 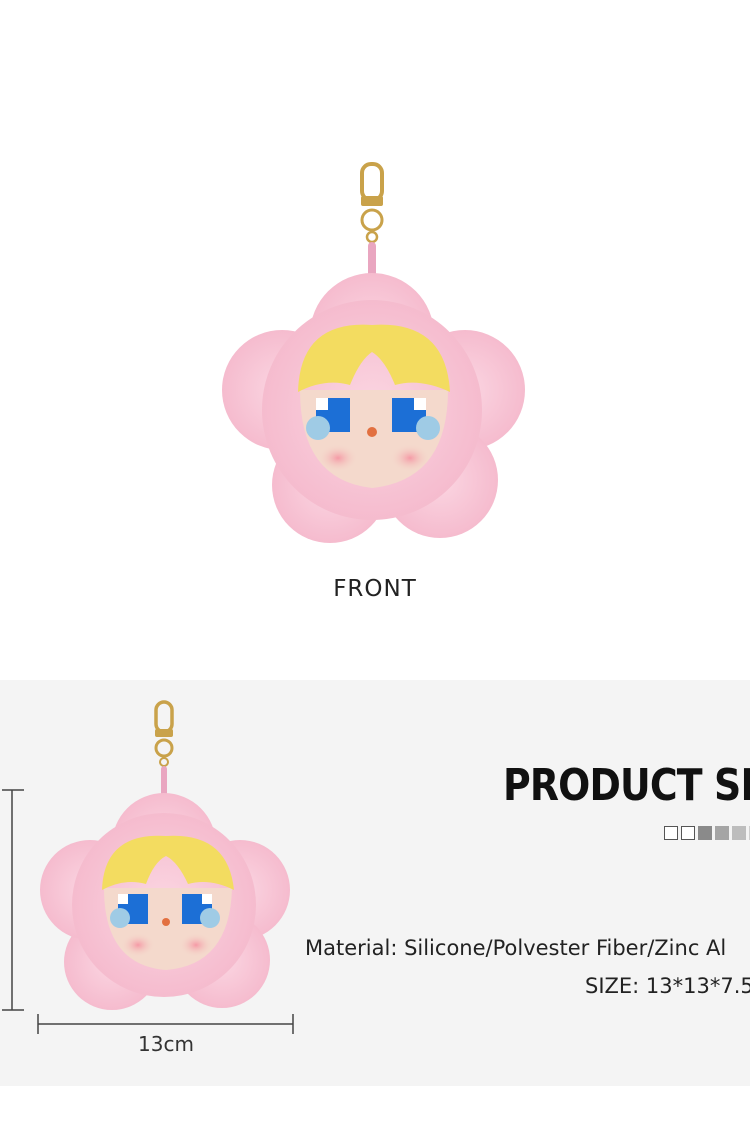 What do you see at coordinates (667, 986) in the screenshot?
I see `size-text: SIZE: 13*13*7.5` at bounding box center [667, 986].